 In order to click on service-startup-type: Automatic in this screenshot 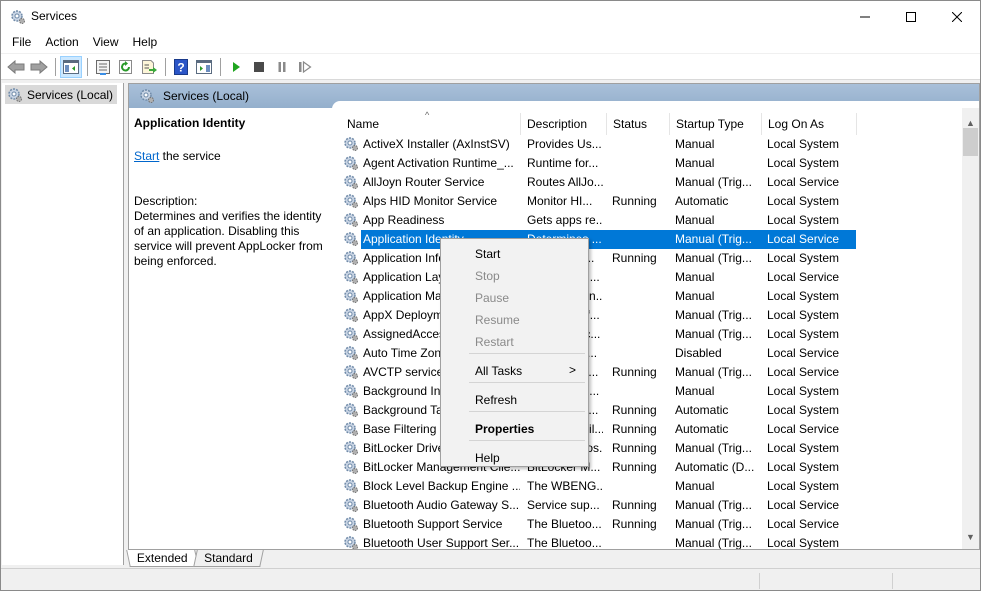, I will do `click(702, 410)`.